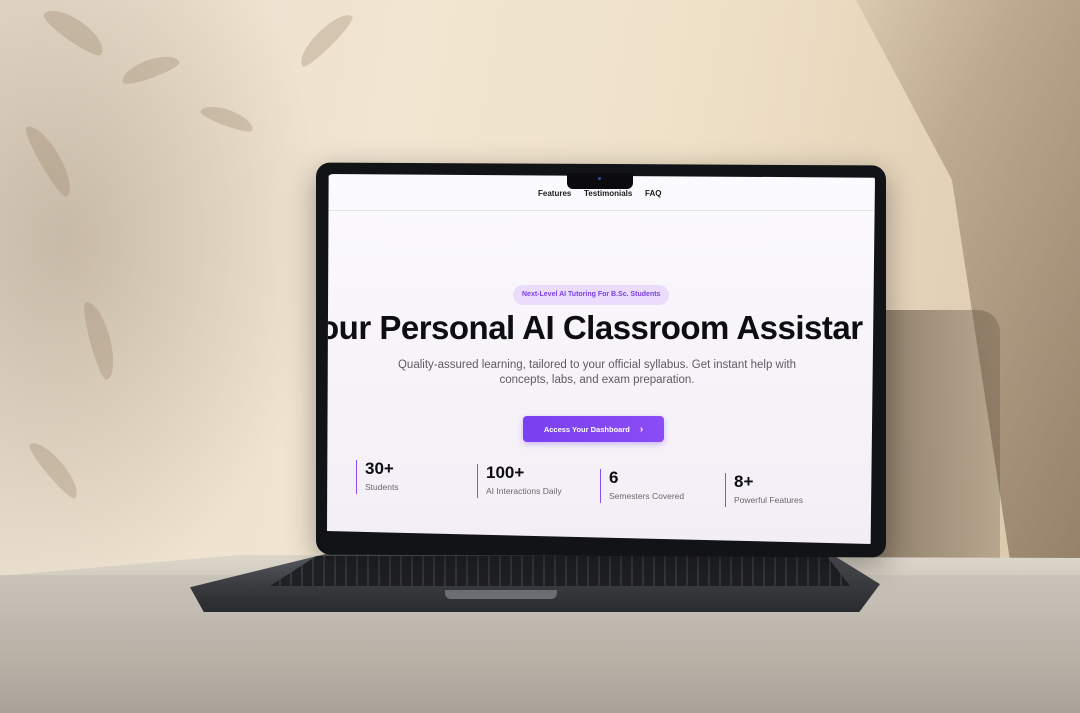 The width and height of the screenshot is (1080, 713). I want to click on nav-link-faq: FAQ, so click(653, 193).